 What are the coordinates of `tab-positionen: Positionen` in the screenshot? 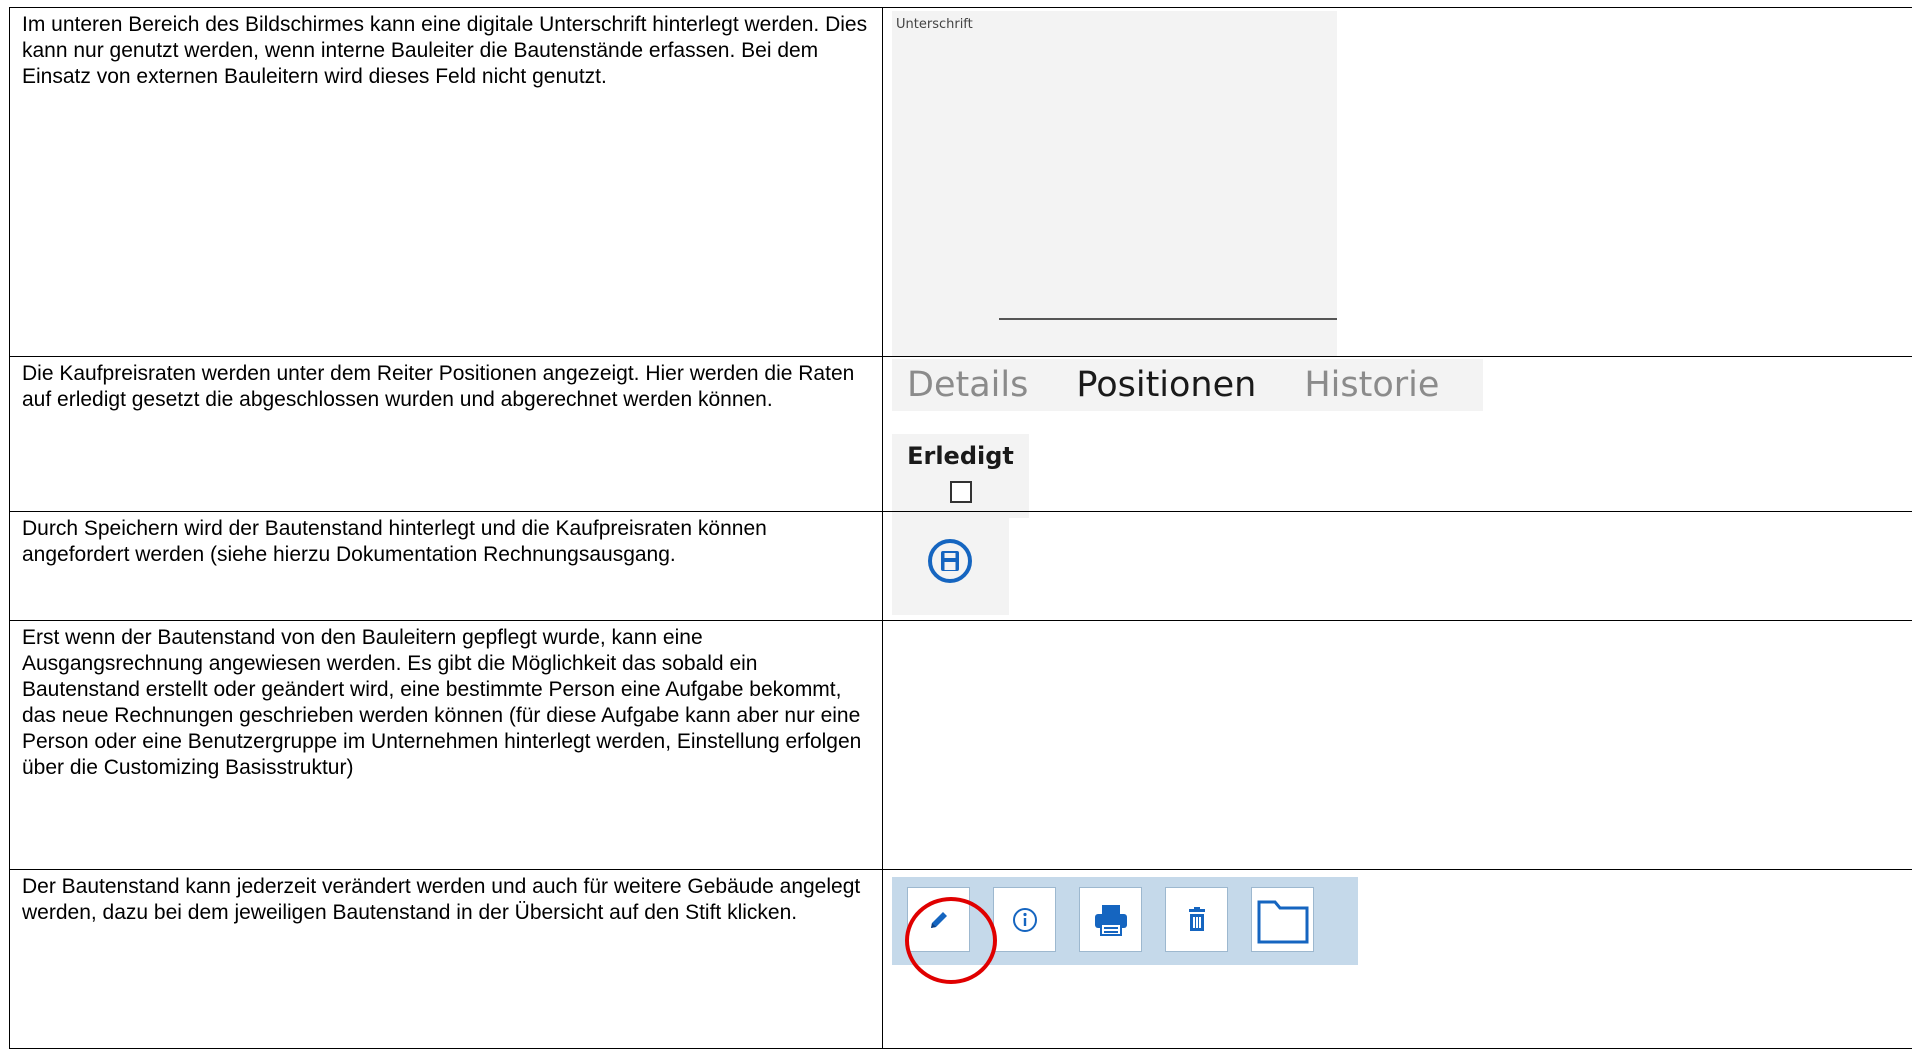 It's located at (1166, 385).